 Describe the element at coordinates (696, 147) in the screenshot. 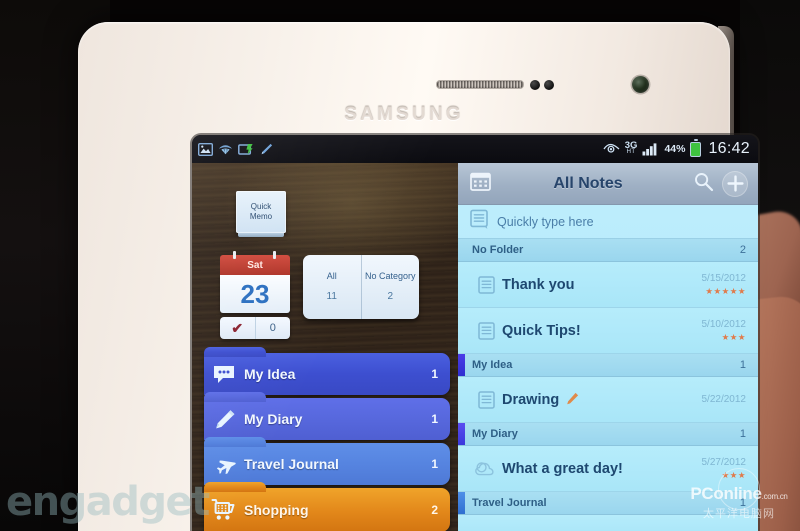

I see `battery-icon` at that location.